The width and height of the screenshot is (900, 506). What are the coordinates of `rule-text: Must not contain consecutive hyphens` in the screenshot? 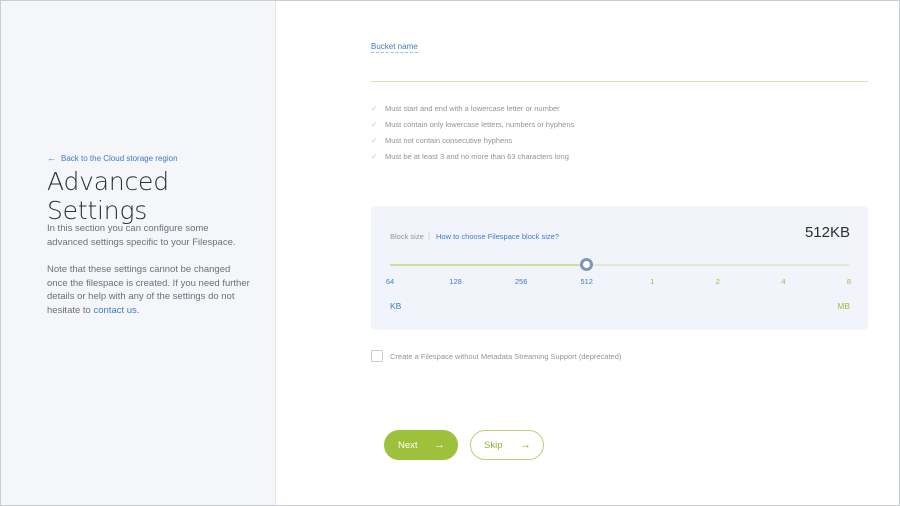 It's located at (449, 140).